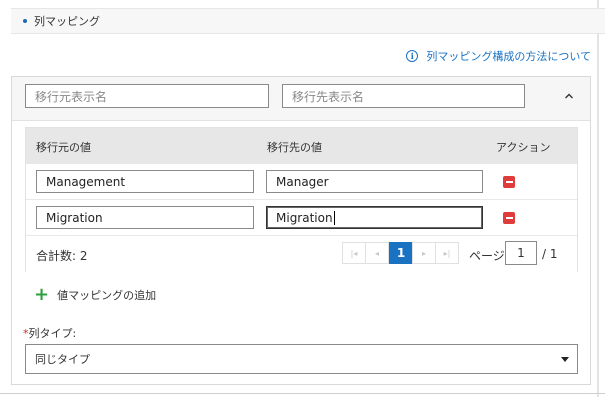 This screenshot has width=605, height=397. I want to click on target-value-input: Manager, so click(374, 181).